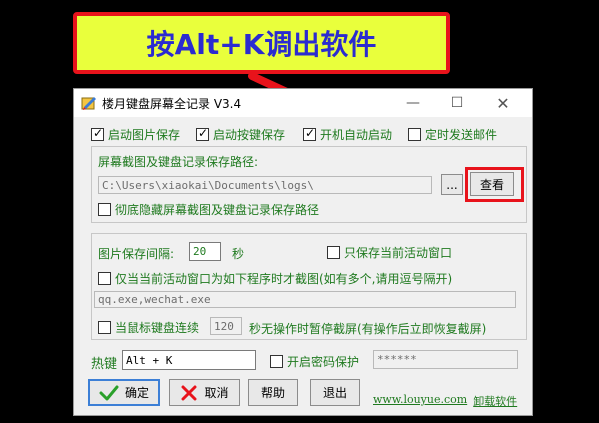  What do you see at coordinates (136, 393) in the screenshot?
I see `ok-button-label: 确定` at bounding box center [136, 393].